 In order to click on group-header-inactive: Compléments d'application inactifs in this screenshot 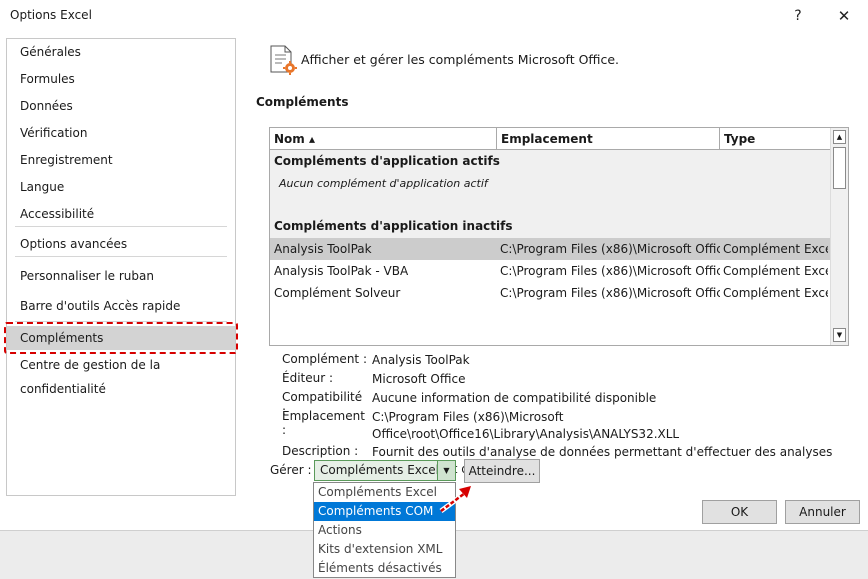, I will do `click(393, 226)`.